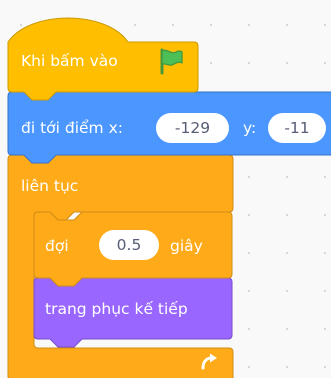  I want to click on hat-block-label: Khi bấm vào, so click(69, 61).